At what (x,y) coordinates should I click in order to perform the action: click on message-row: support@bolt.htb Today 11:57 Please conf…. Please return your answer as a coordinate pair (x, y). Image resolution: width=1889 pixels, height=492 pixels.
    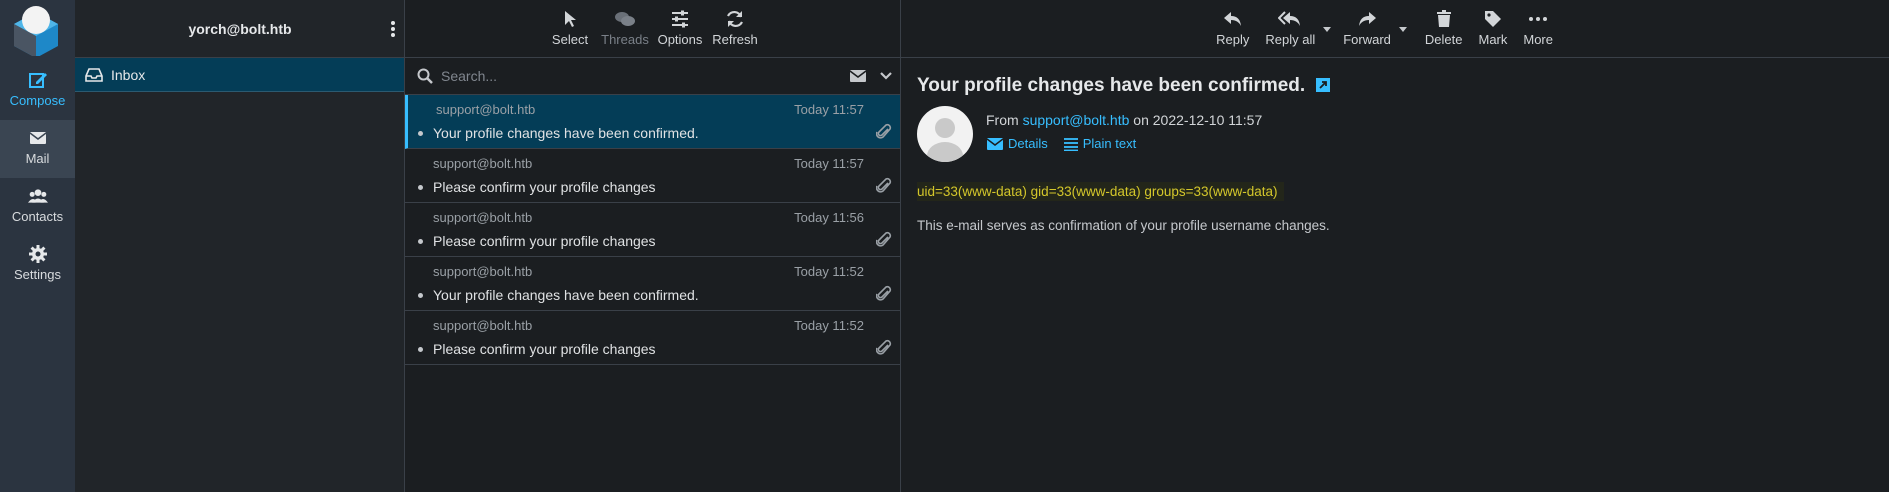
    Looking at the image, I should click on (652, 176).